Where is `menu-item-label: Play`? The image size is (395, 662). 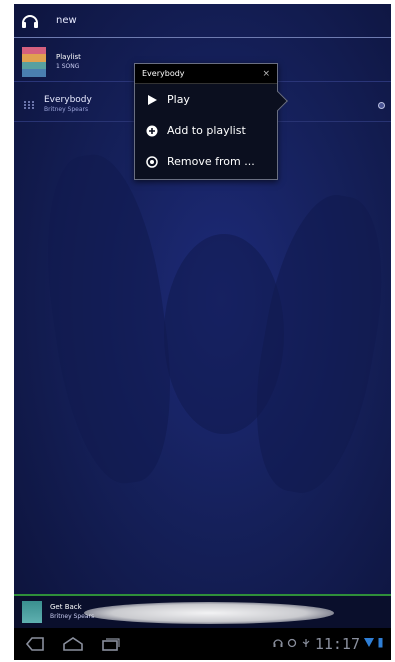 menu-item-label: Play is located at coordinates (178, 99).